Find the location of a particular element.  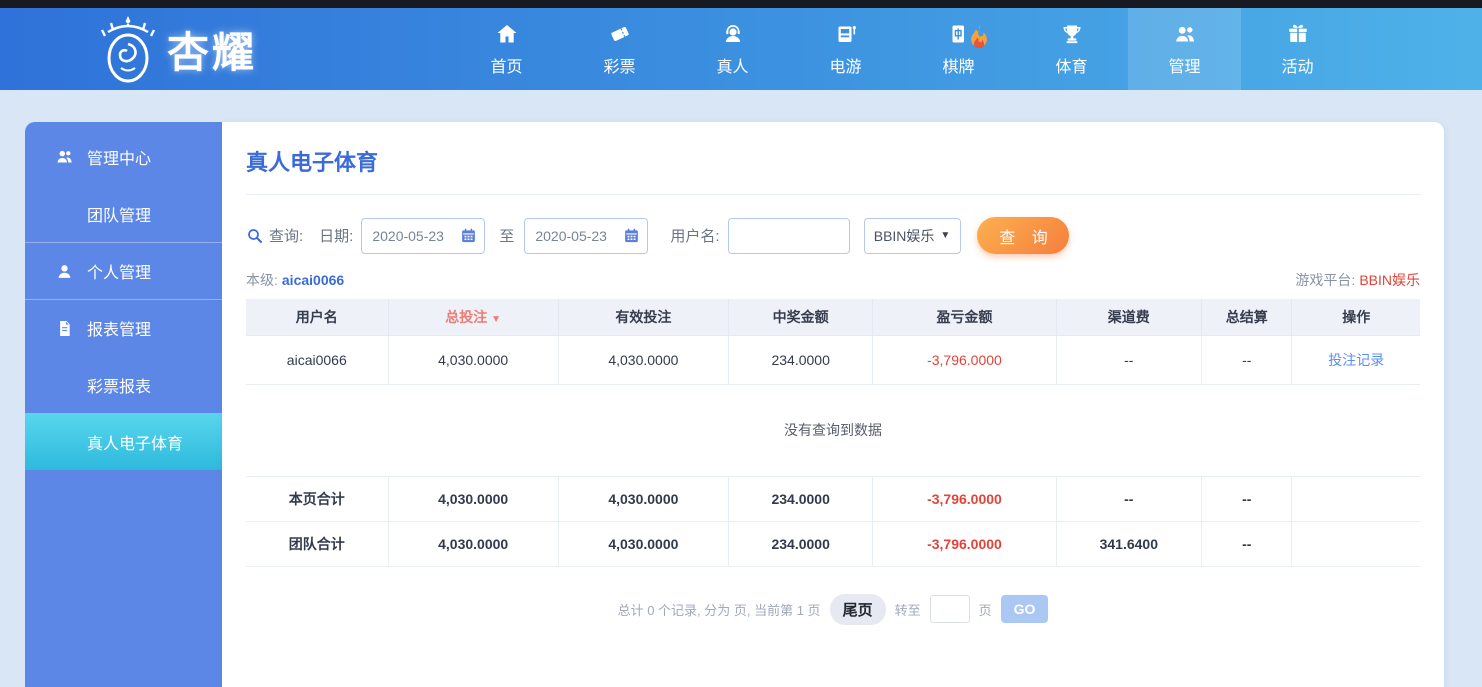

platform-select: BBIN娱乐 ▼ is located at coordinates (912, 235).